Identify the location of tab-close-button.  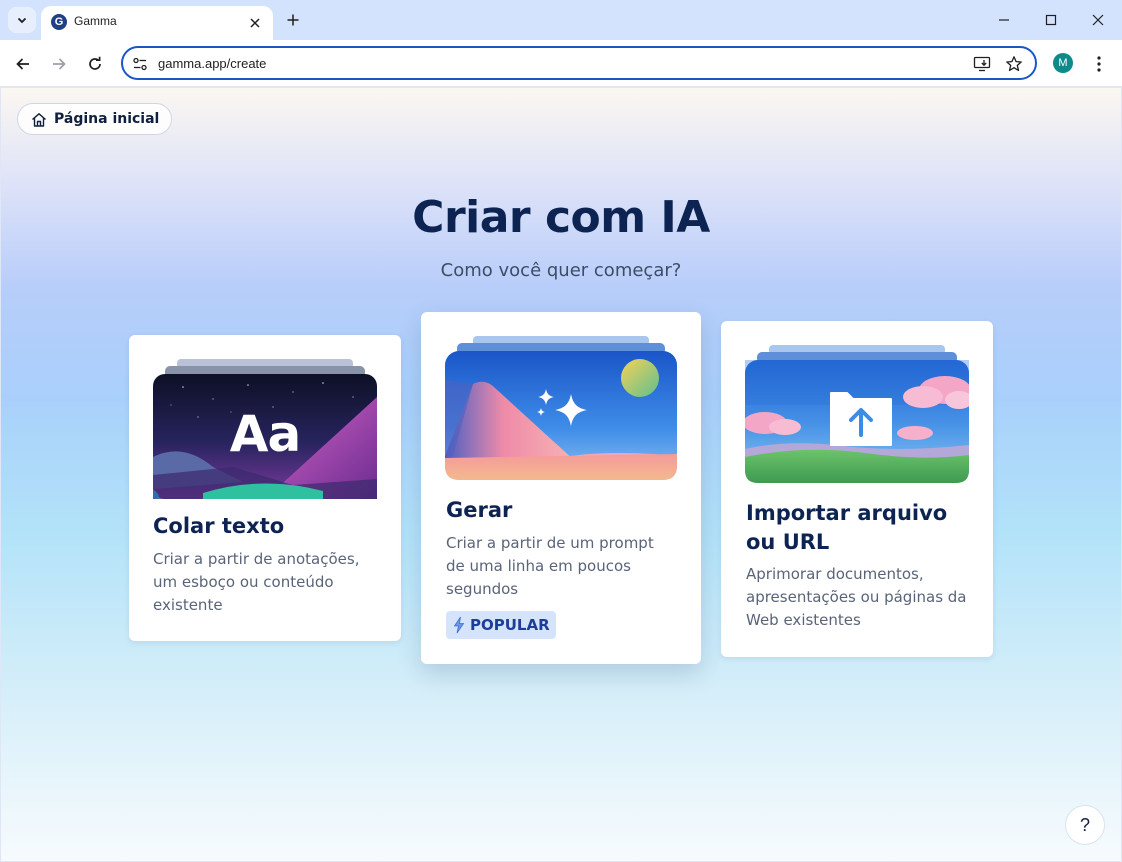
(255, 23).